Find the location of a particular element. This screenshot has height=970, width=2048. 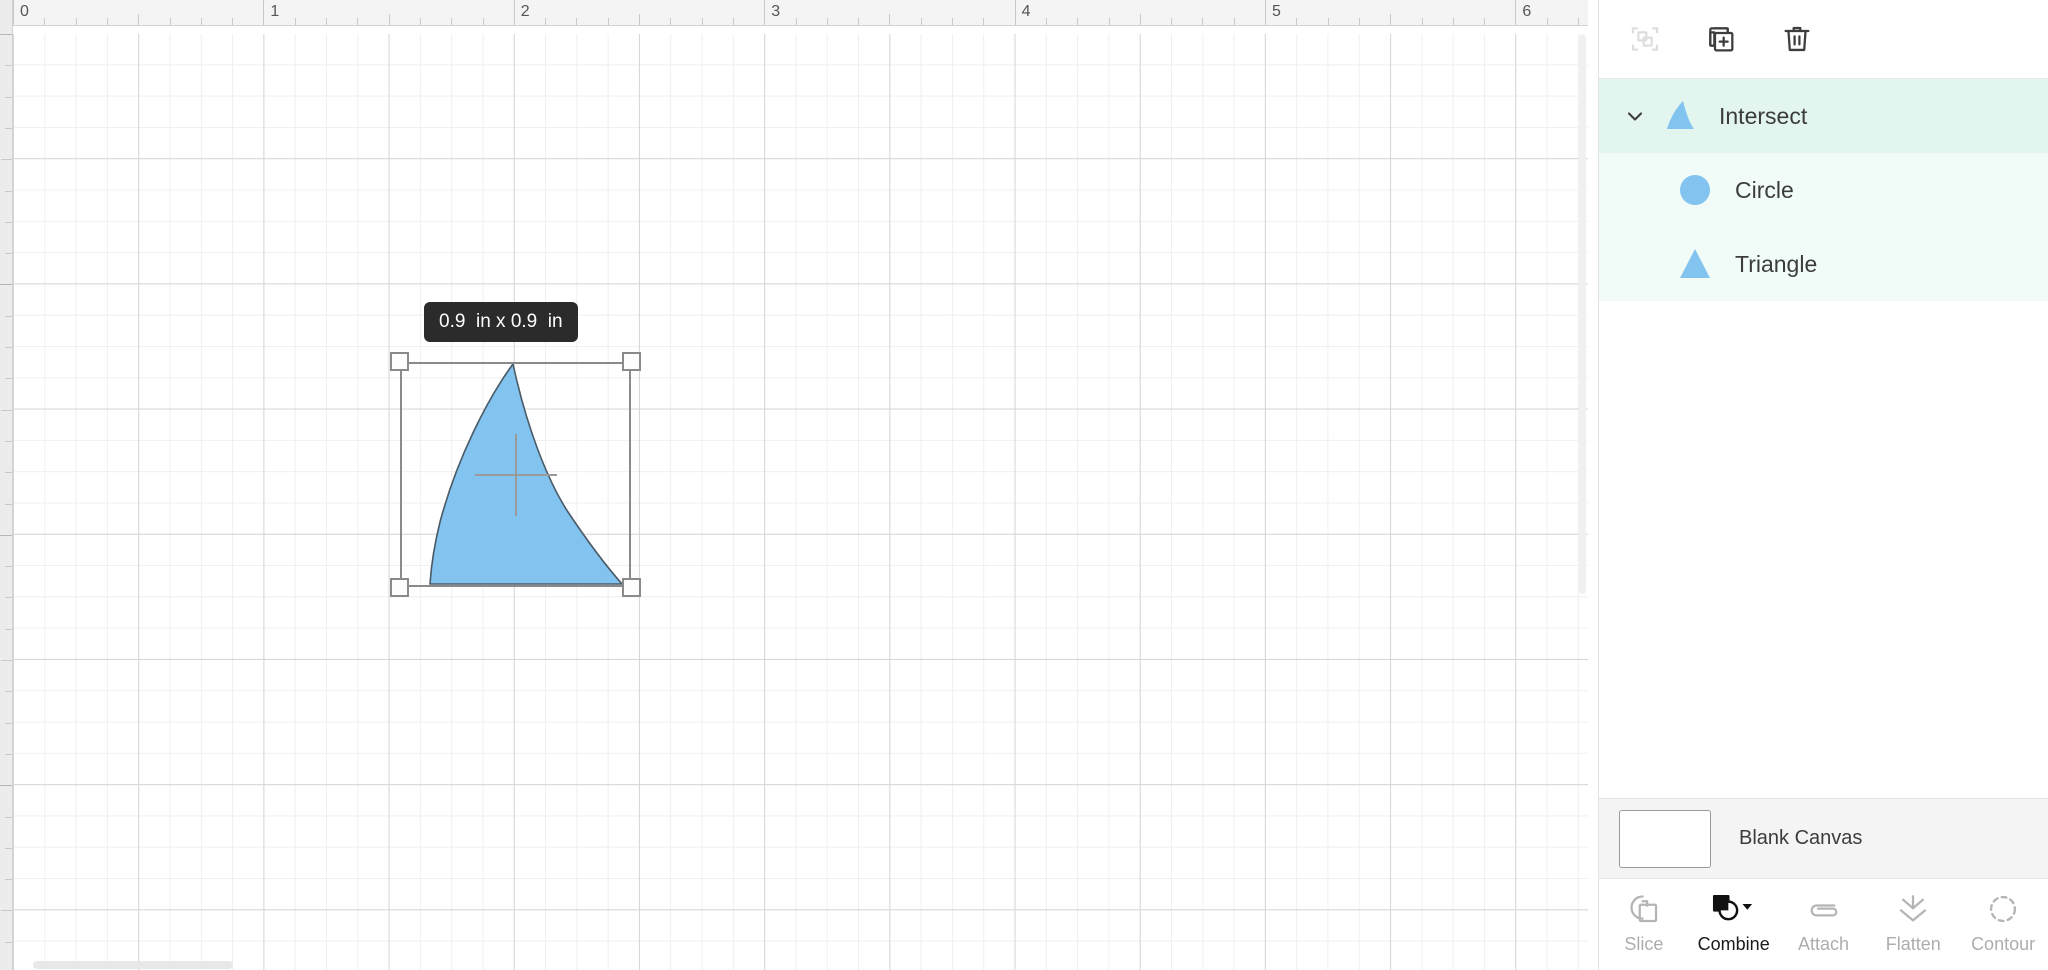

ruler-major-tick: 3 is located at coordinates (772, 12).